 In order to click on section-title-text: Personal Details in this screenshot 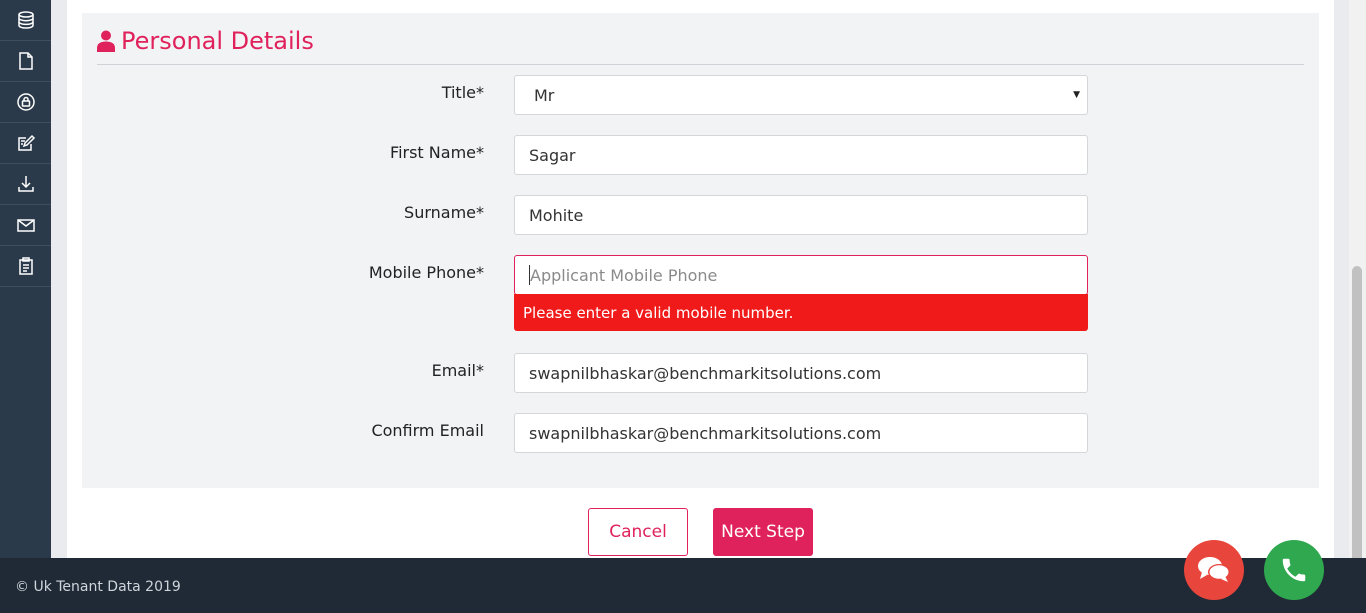, I will do `click(217, 41)`.